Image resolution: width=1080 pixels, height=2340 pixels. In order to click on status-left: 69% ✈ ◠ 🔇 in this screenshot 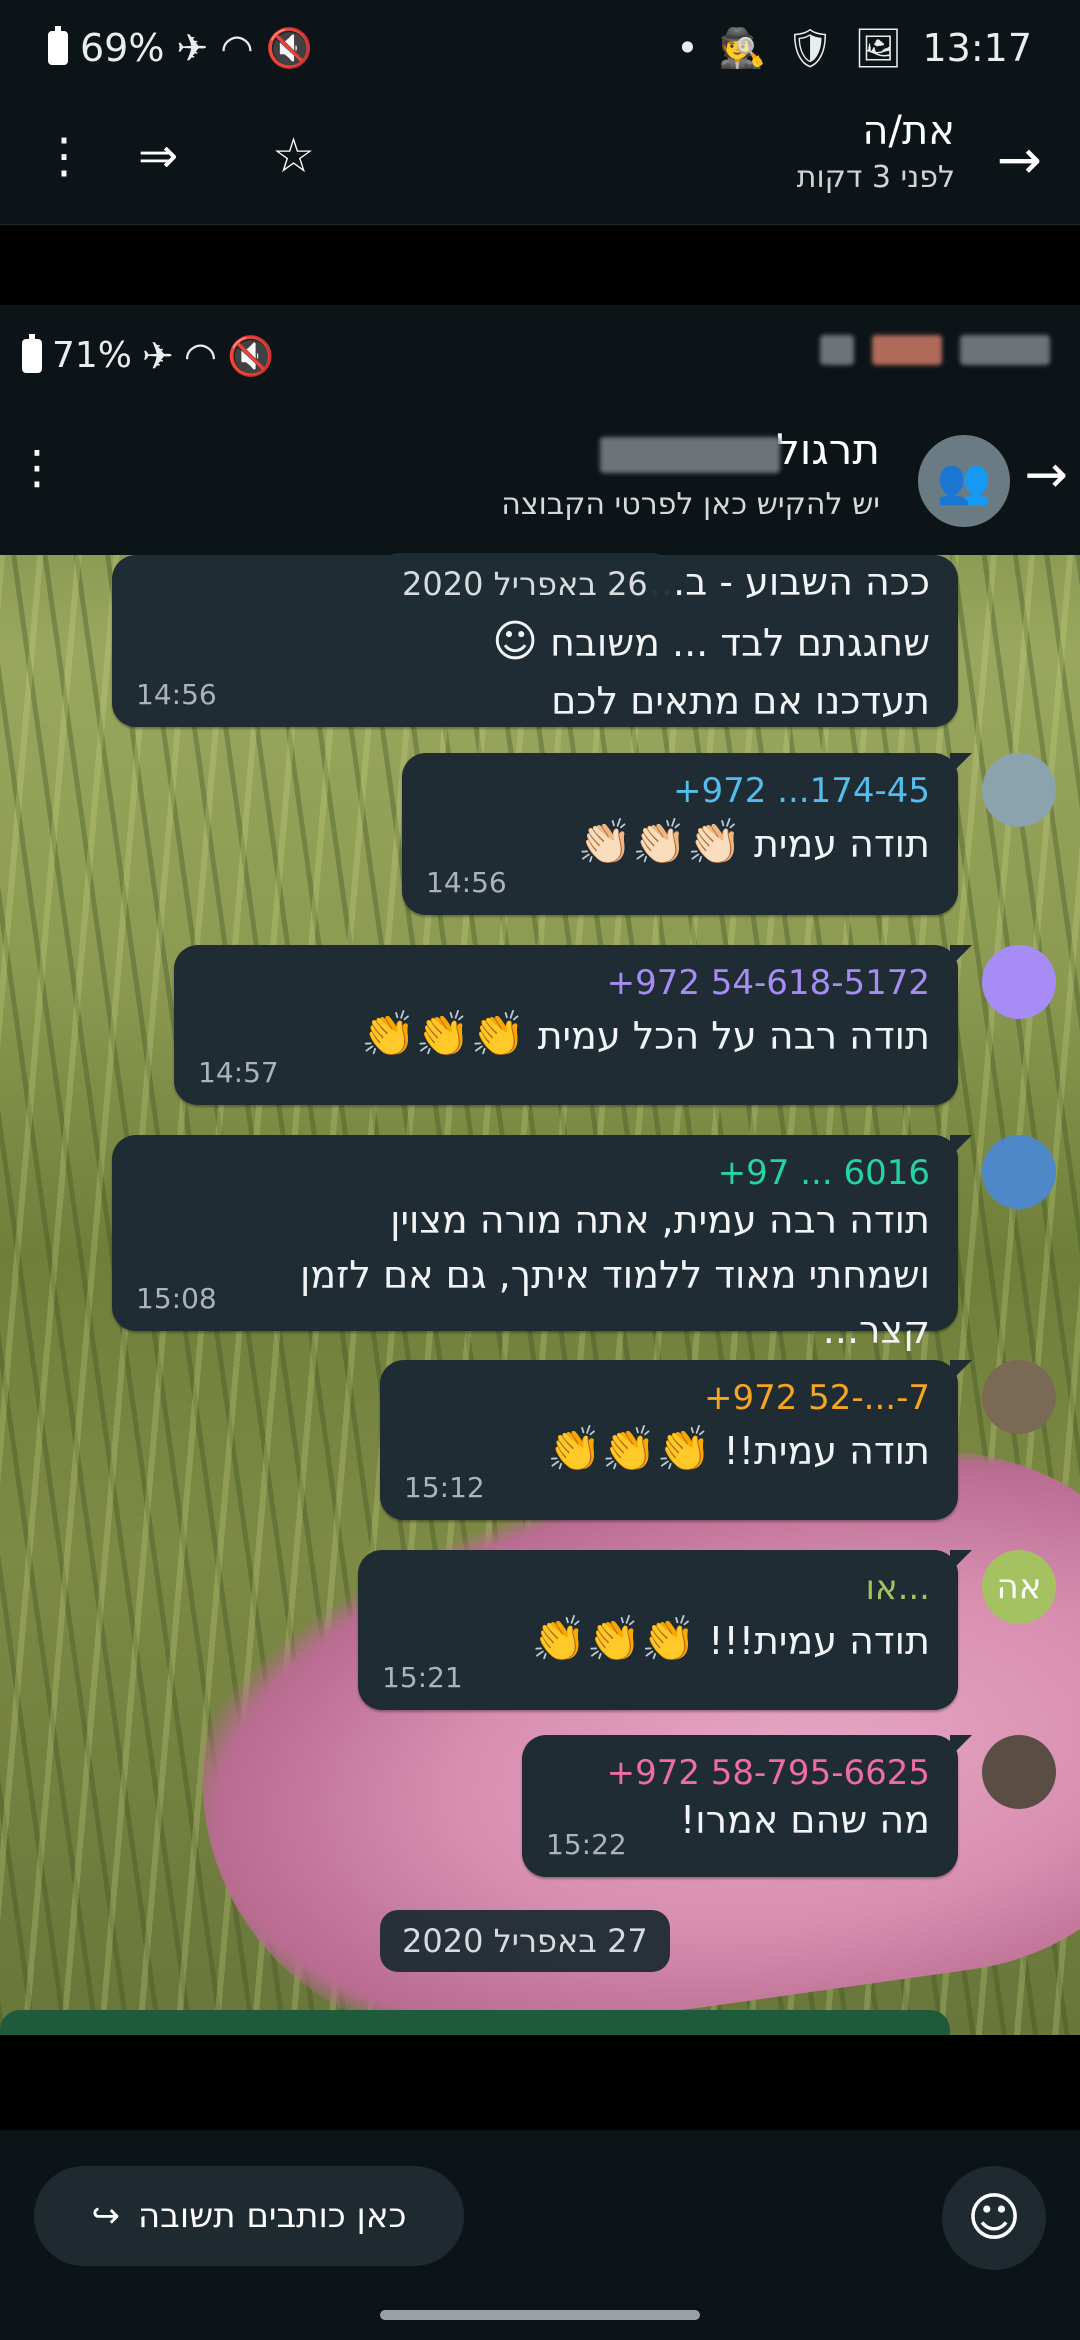, I will do `click(180, 48)`.